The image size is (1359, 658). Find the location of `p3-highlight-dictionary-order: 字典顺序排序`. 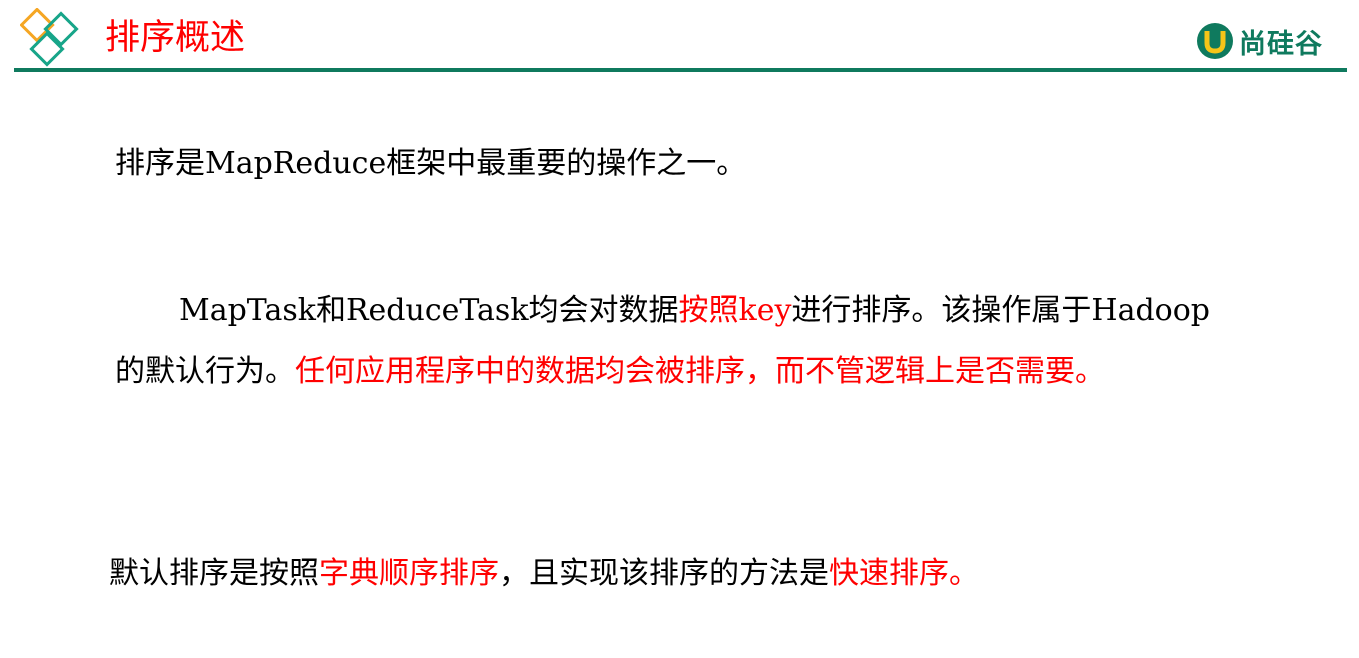

p3-highlight-dictionary-order: 字典顺序排序 is located at coordinates (409, 573).